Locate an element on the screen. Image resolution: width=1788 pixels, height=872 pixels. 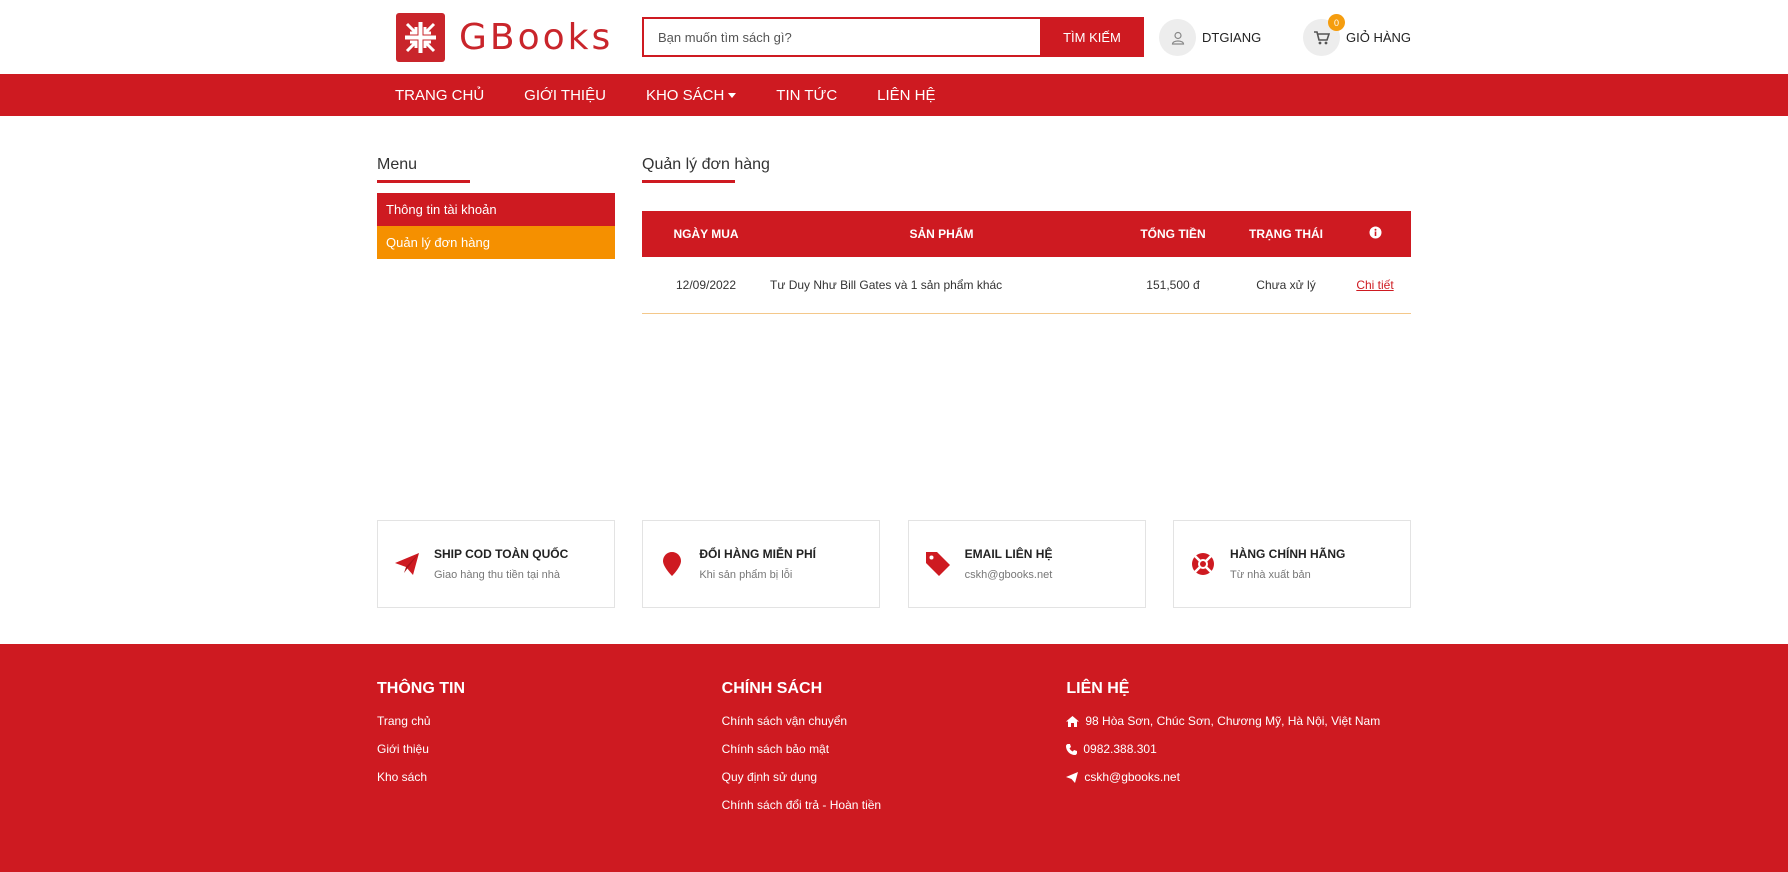
footer-email: cskh@gbooks.net is located at coordinates (1238, 777).